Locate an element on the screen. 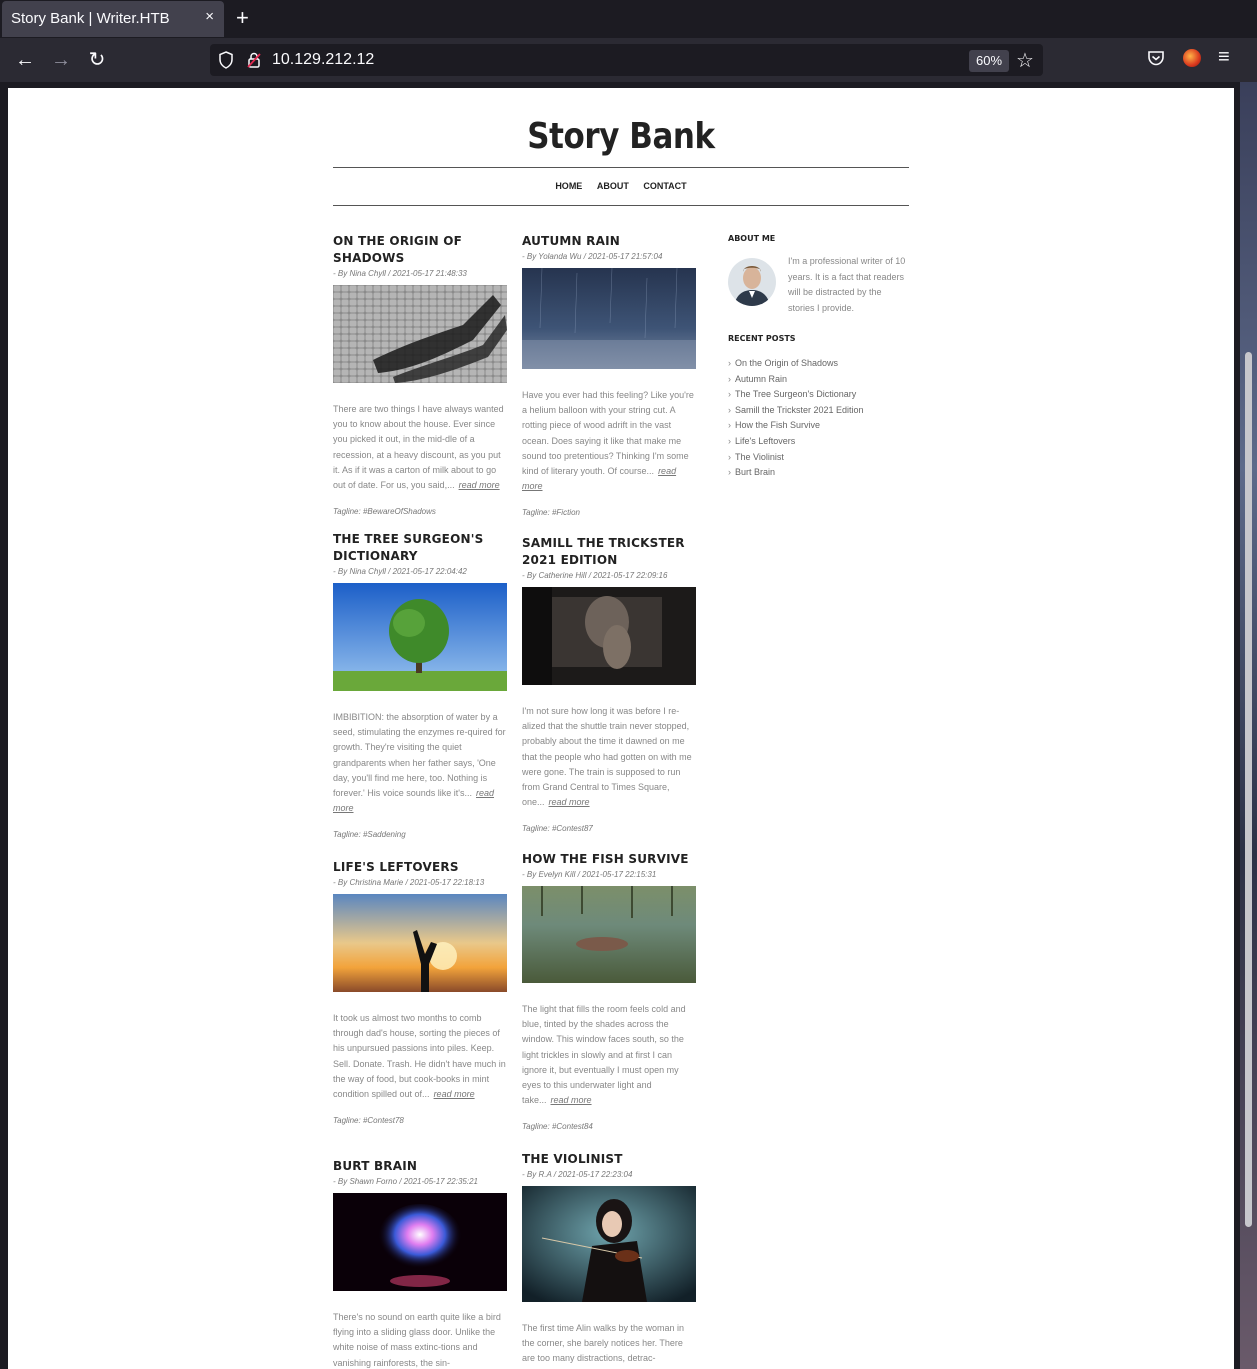 The width and height of the screenshot is (1257, 1369). post-tagline: Tagline: #Contest87 is located at coordinates (557, 829).